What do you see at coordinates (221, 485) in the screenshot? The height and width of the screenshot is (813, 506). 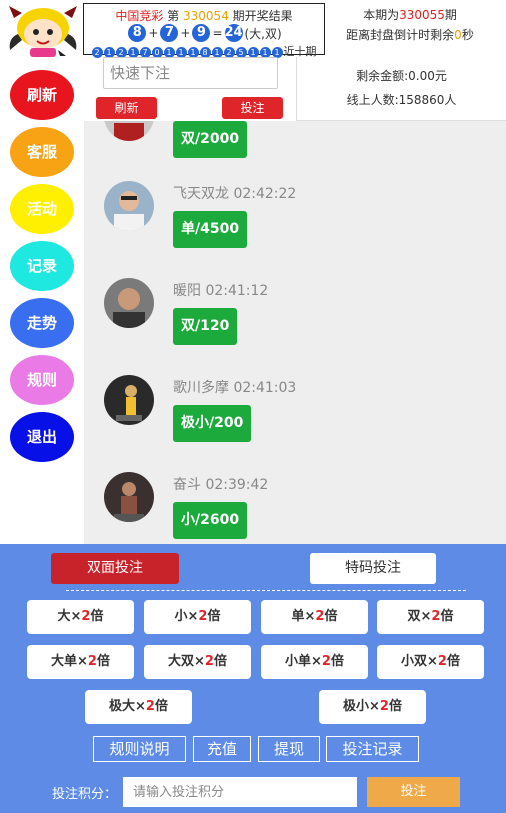 I see `message-meta: 奋斗 02:39:42` at bounding box center [221, 485].